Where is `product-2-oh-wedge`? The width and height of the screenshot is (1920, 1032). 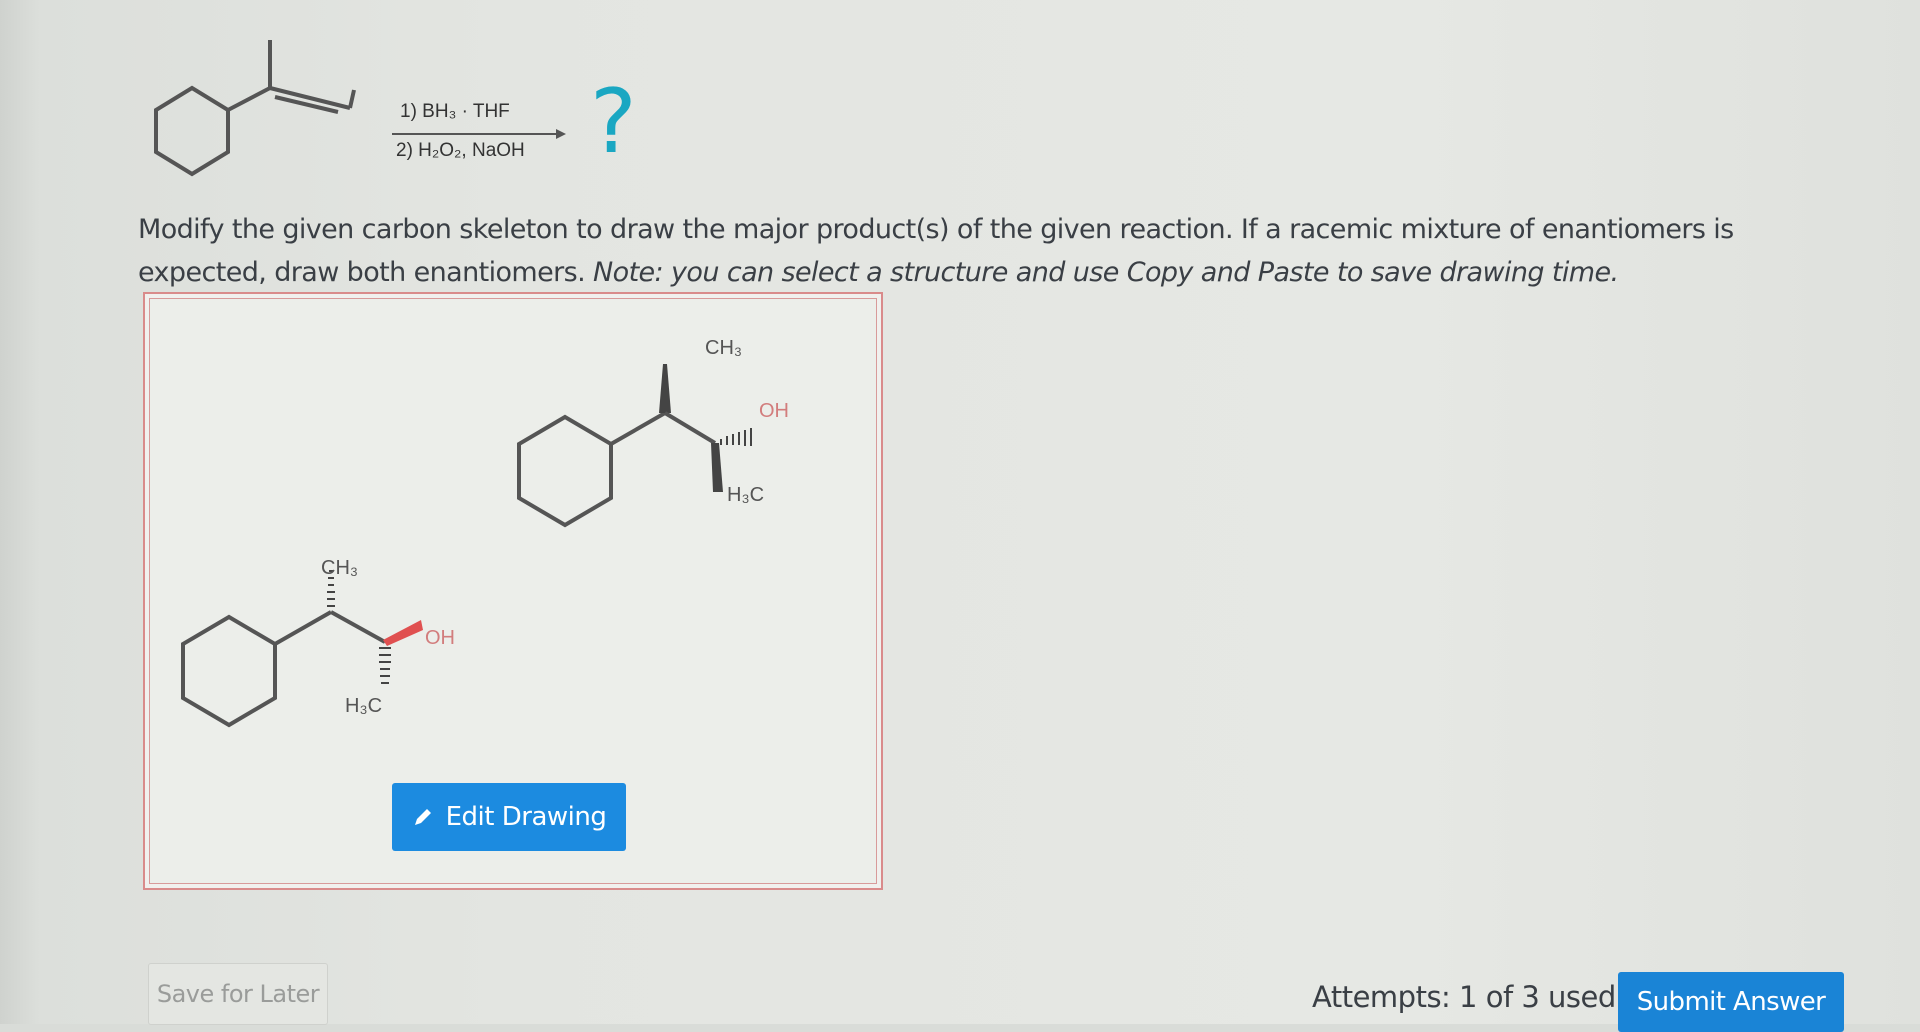
product-2-oh-wedge is located at coordinates (403, 633).